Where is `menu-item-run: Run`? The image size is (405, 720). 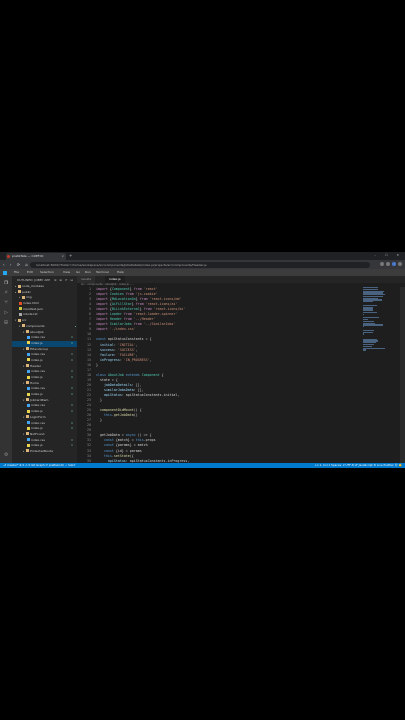
menu-item-run: Run is located at coordinates (88, 272).